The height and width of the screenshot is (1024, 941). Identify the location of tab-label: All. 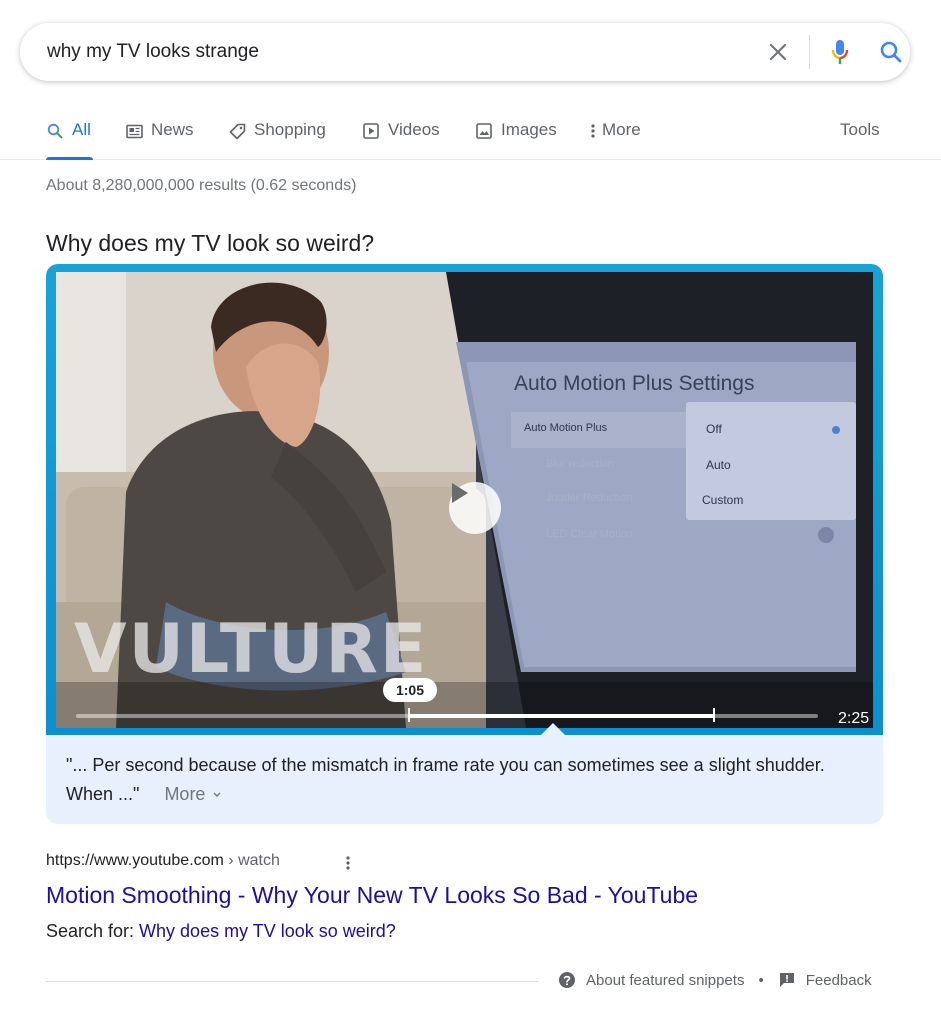
(81, 129).